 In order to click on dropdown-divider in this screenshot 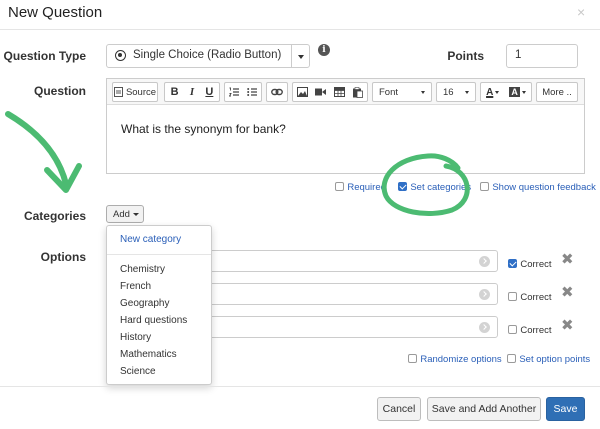, I will do `click(159, 254)`.